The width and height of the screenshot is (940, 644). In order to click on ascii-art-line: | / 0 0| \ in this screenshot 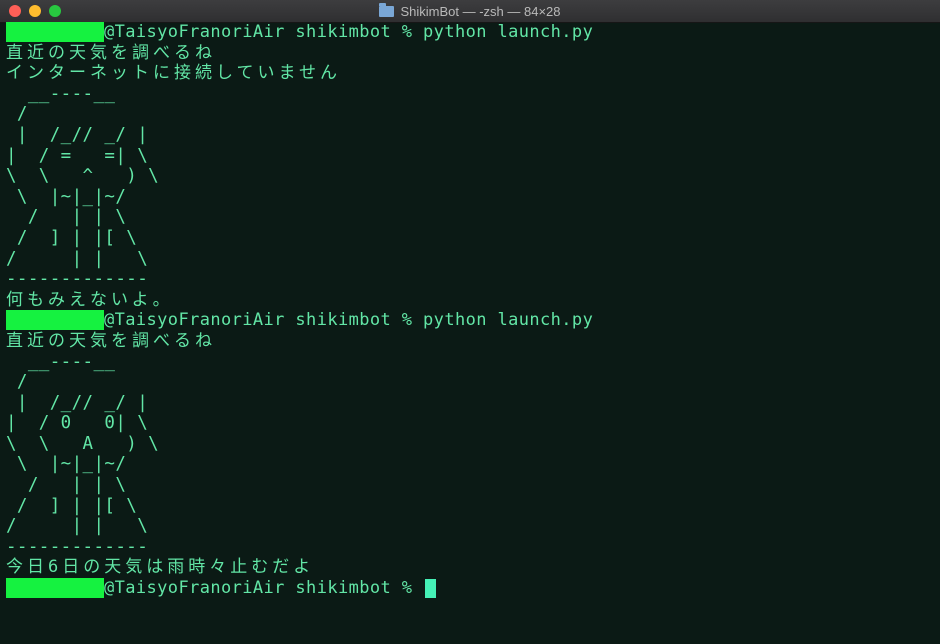, I will do `click(77, 423)`.